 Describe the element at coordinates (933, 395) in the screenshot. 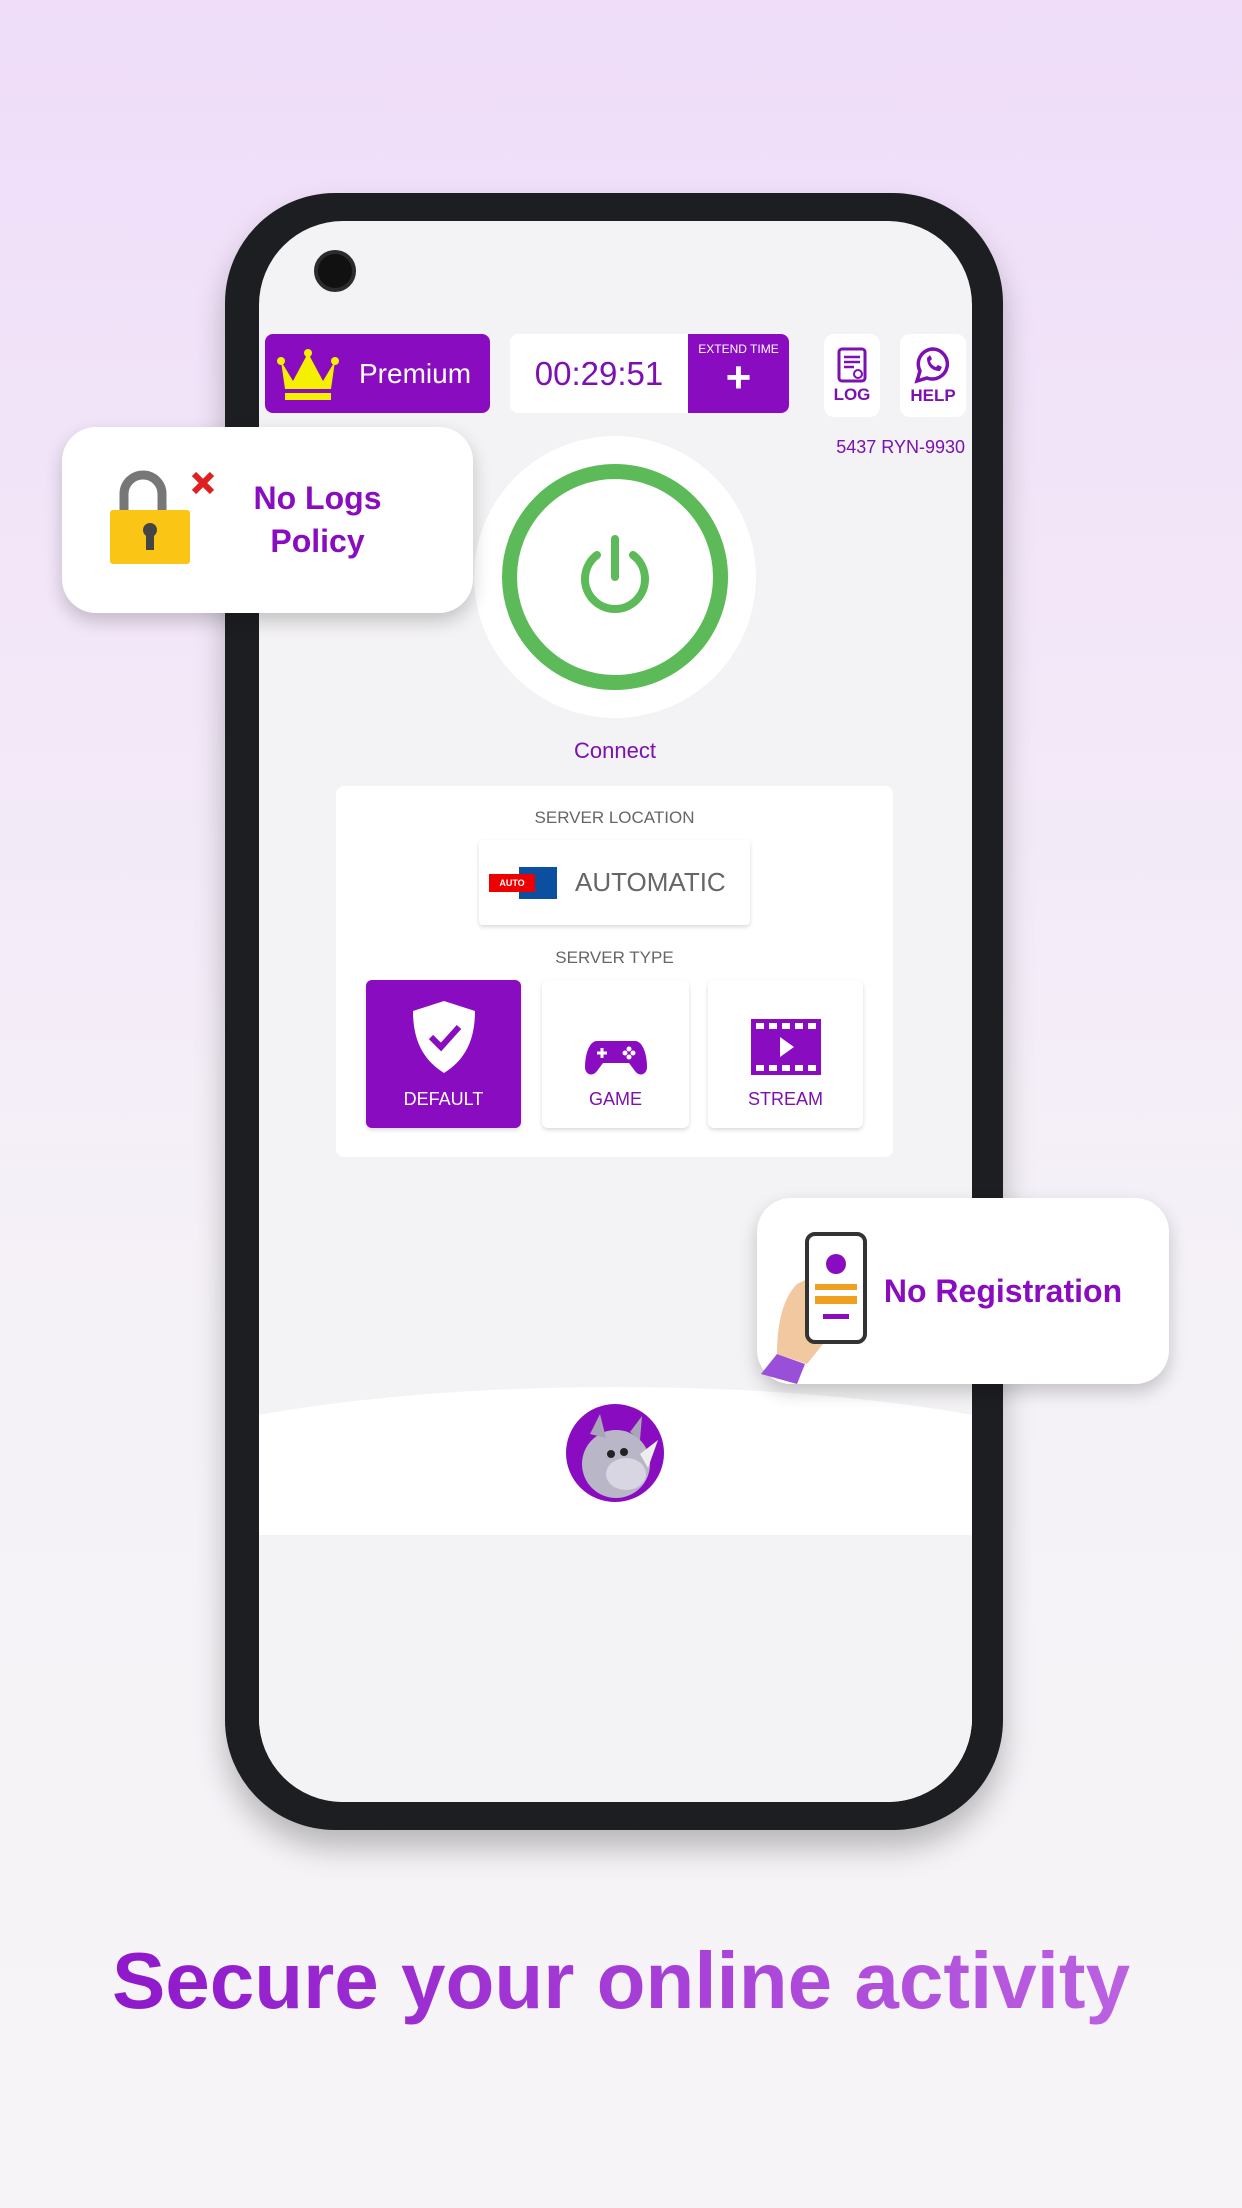

I see `help-label: HELP` at that location.